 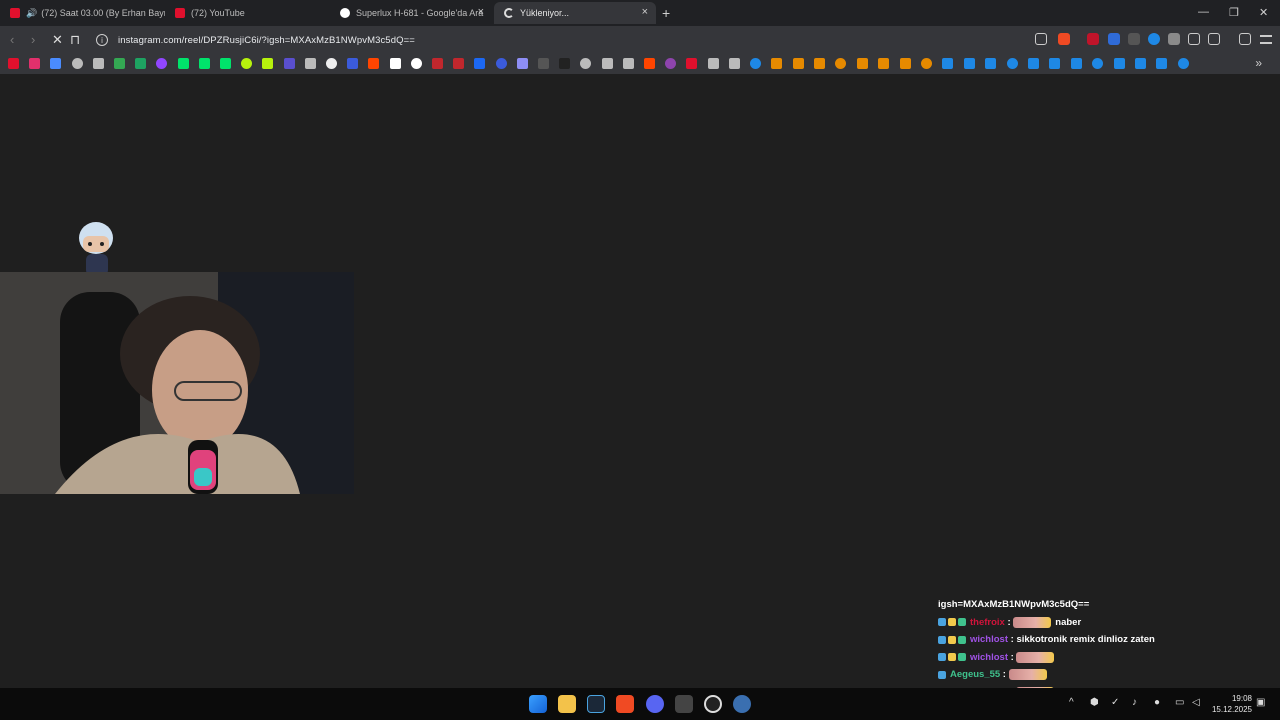 What do you see at coordinates (1071, 702) in the screenshot?
I see `chevron-up-icon: ^` at bounding box center [1071, 702].